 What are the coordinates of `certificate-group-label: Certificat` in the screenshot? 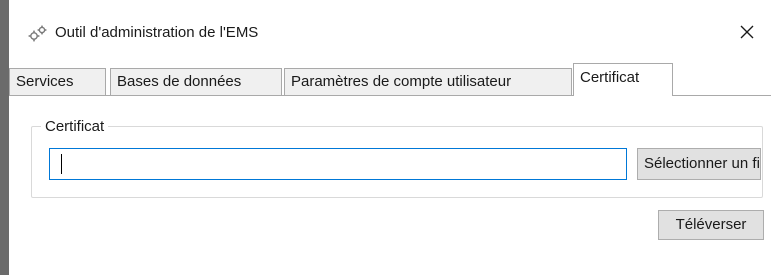 It's located at (75, 126).